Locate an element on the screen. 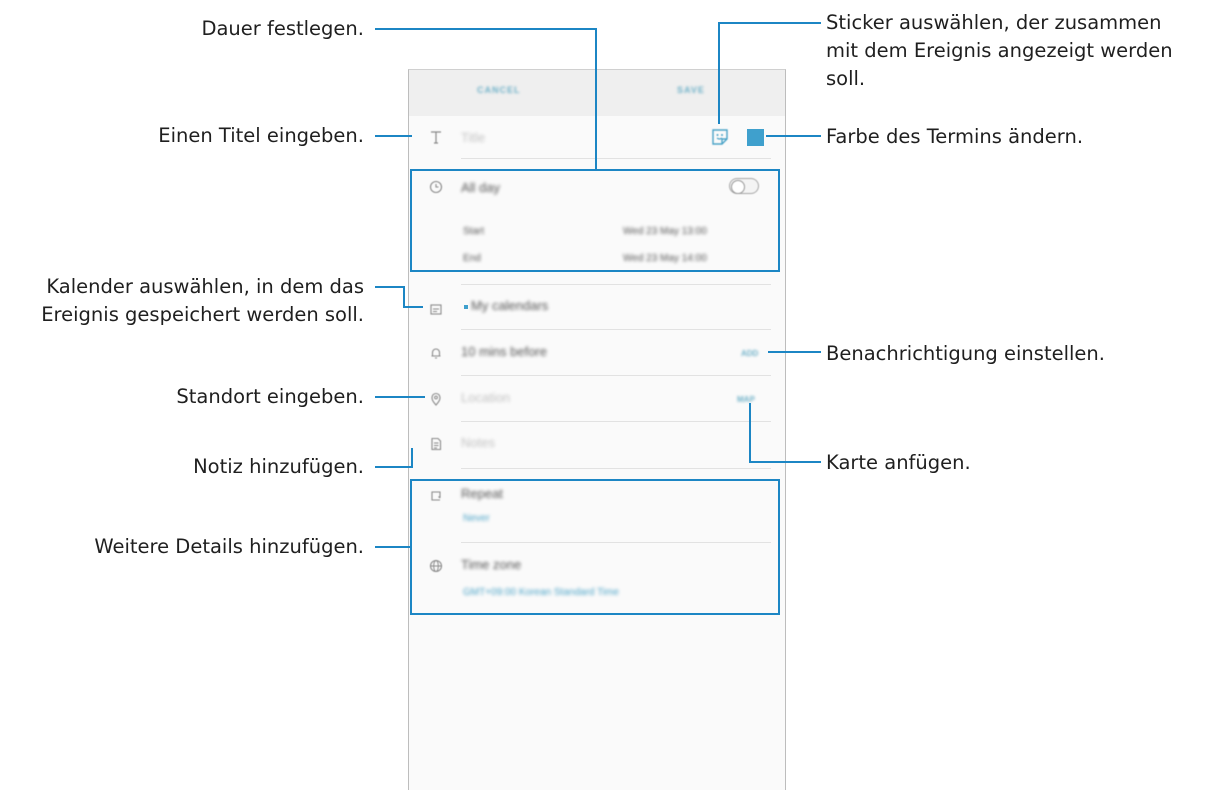  location-pin-icon is located at coordinates (436, 399).